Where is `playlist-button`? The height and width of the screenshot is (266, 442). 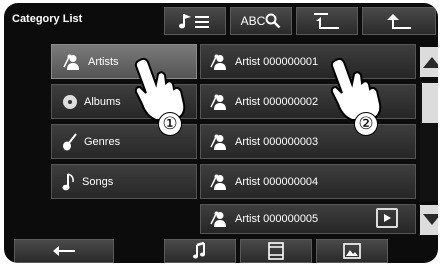
playlist-button is located at coordinates (195, 21).